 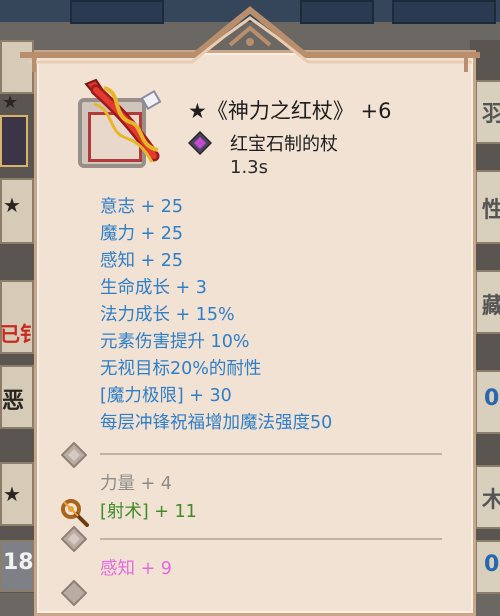 I want to click on item-title: ★《神力之红杖》 +6, so click(x=289, y=110).